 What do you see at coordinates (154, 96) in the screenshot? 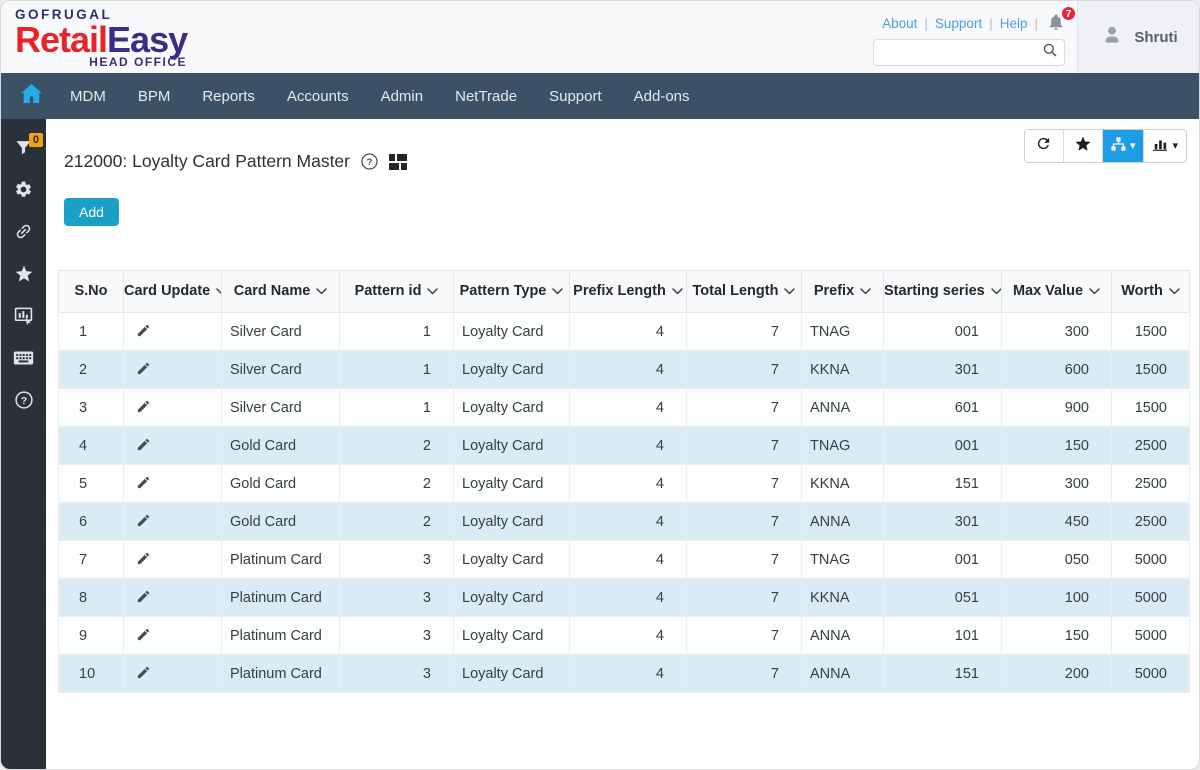
I see `nav-item-bpm: BPM` at bounding box center [154, 96].